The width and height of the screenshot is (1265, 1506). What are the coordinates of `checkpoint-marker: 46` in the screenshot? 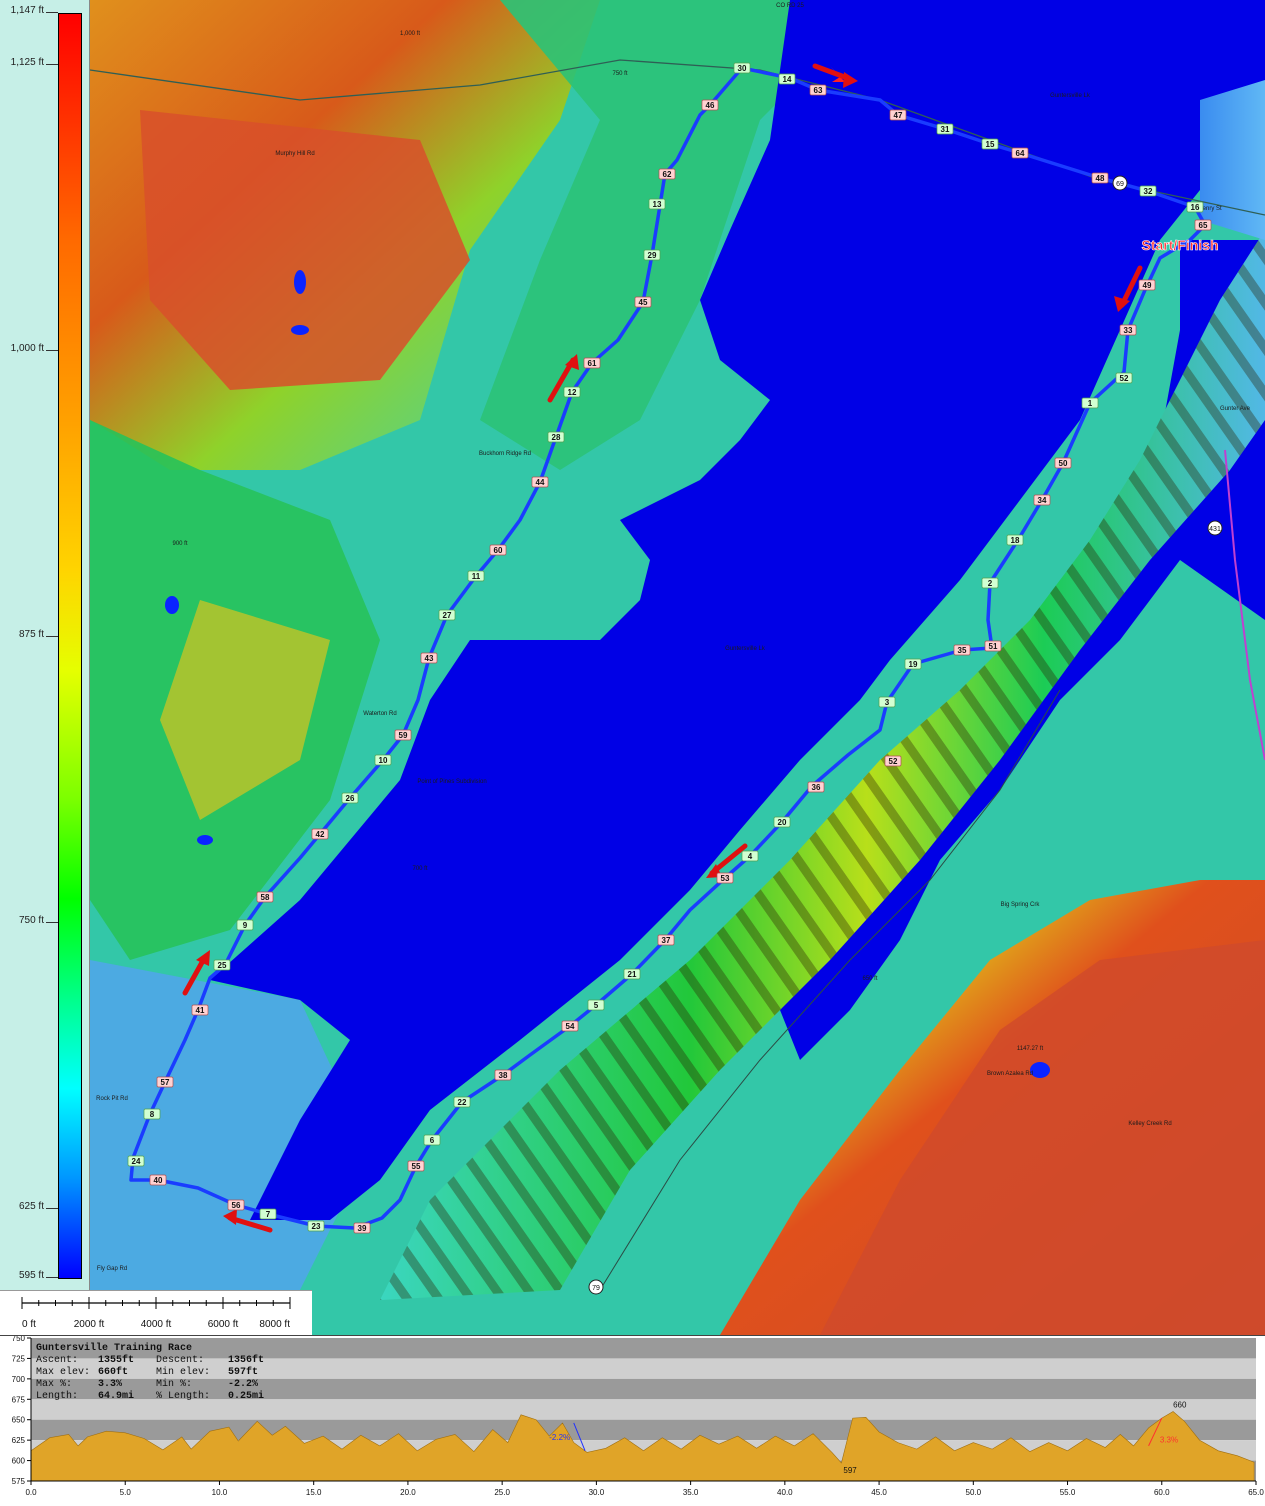 It's located at (710, 105).